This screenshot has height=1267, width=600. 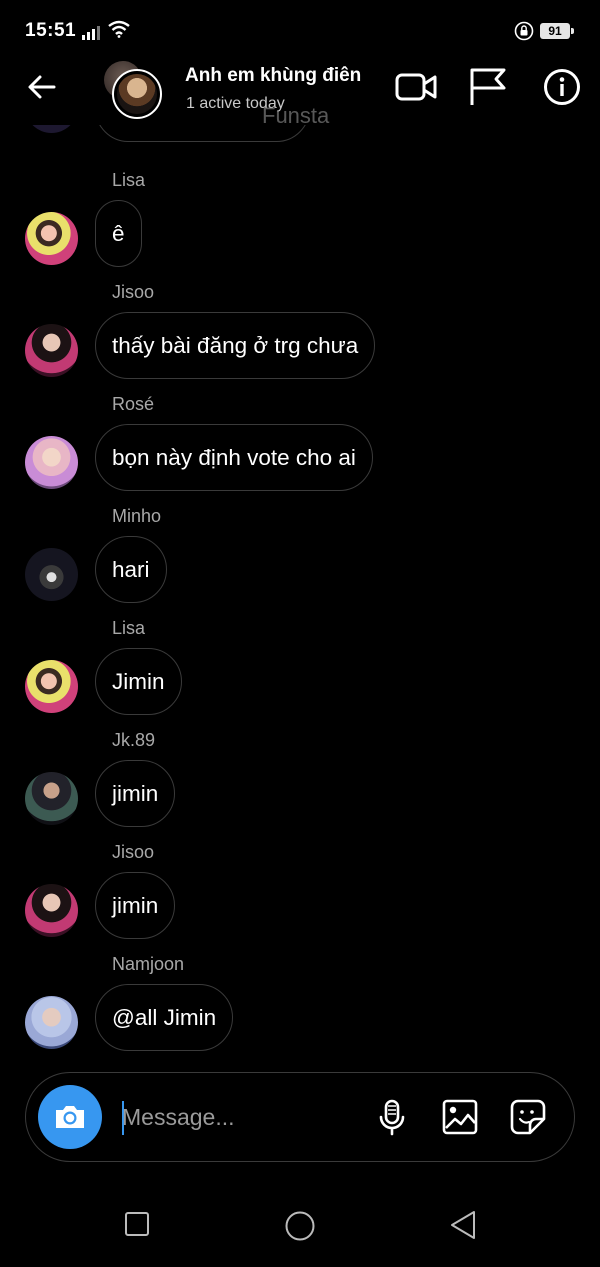 What do you see at coordinates (557, 31) in the screenshot?
I see `battery-icon: 91` at bounding box center [557, 31].